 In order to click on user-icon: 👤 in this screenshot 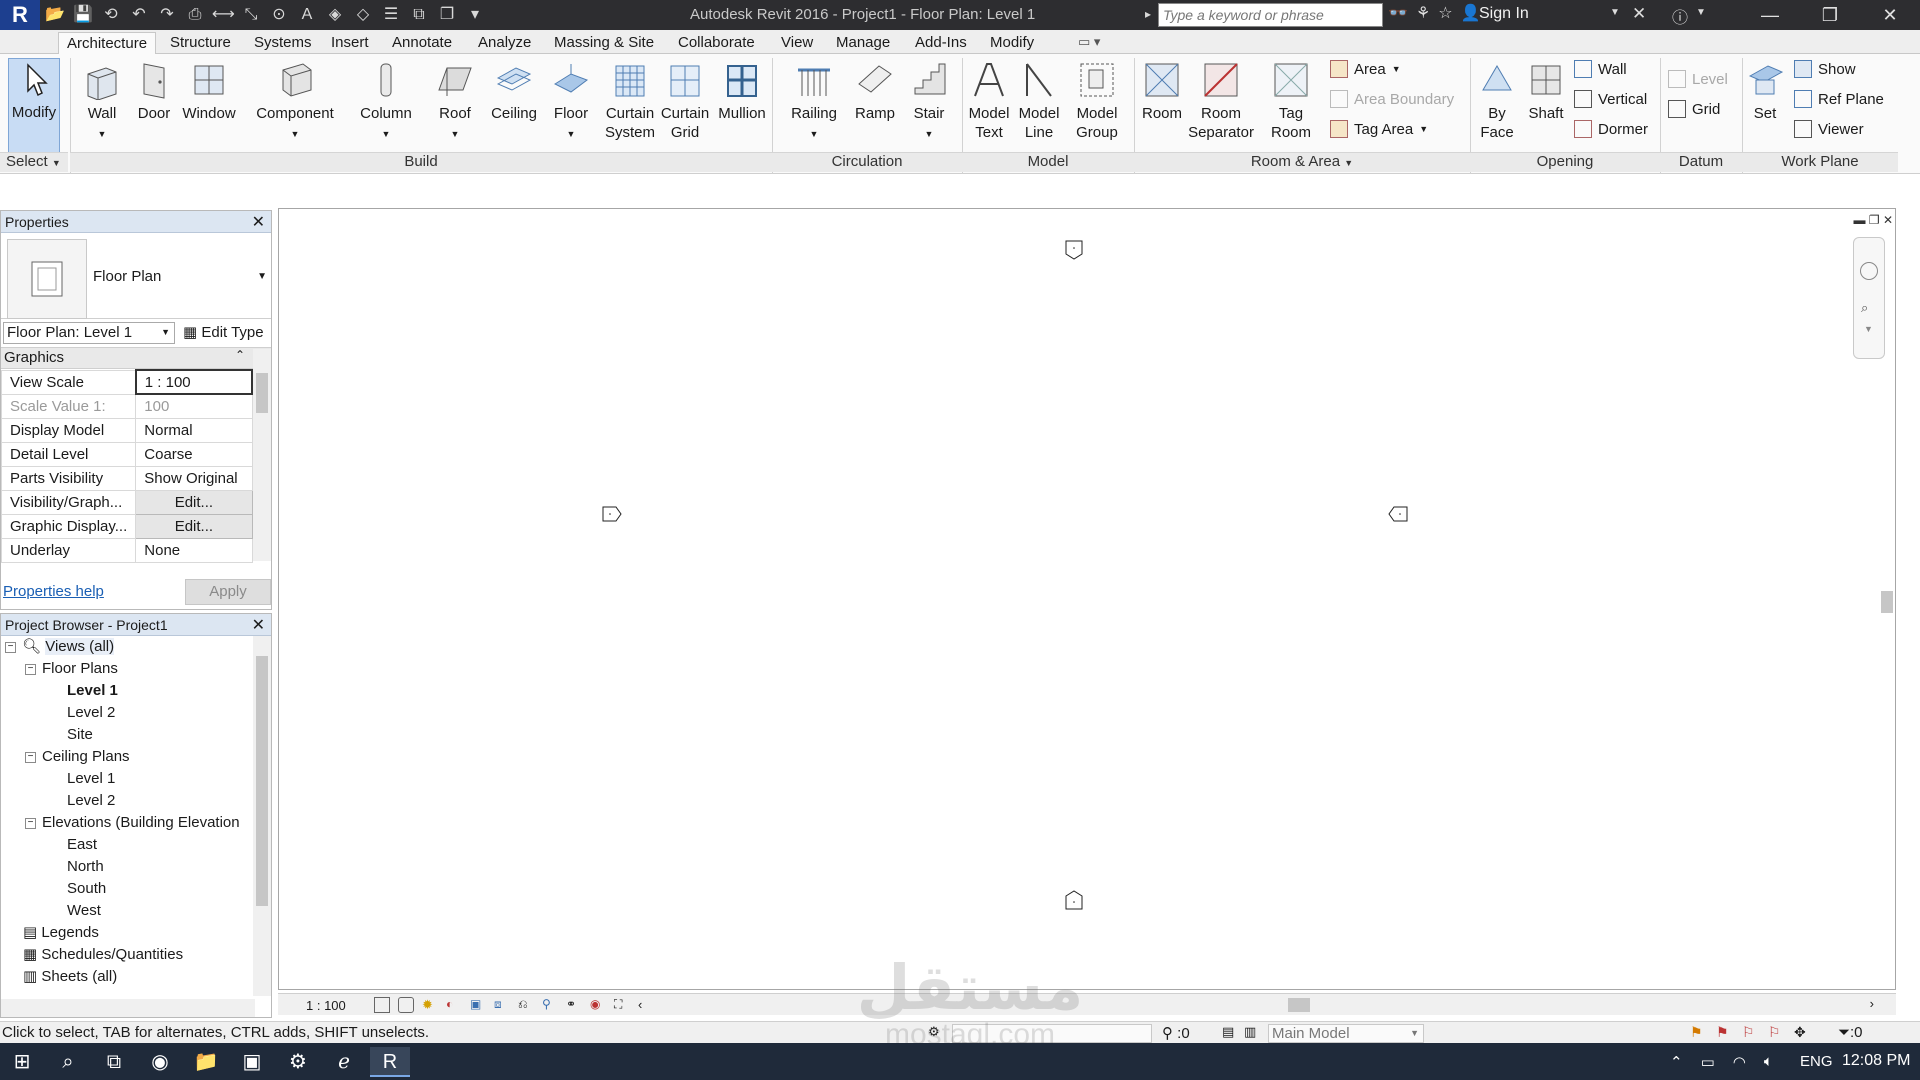, I will do `click(1471, 13)`.